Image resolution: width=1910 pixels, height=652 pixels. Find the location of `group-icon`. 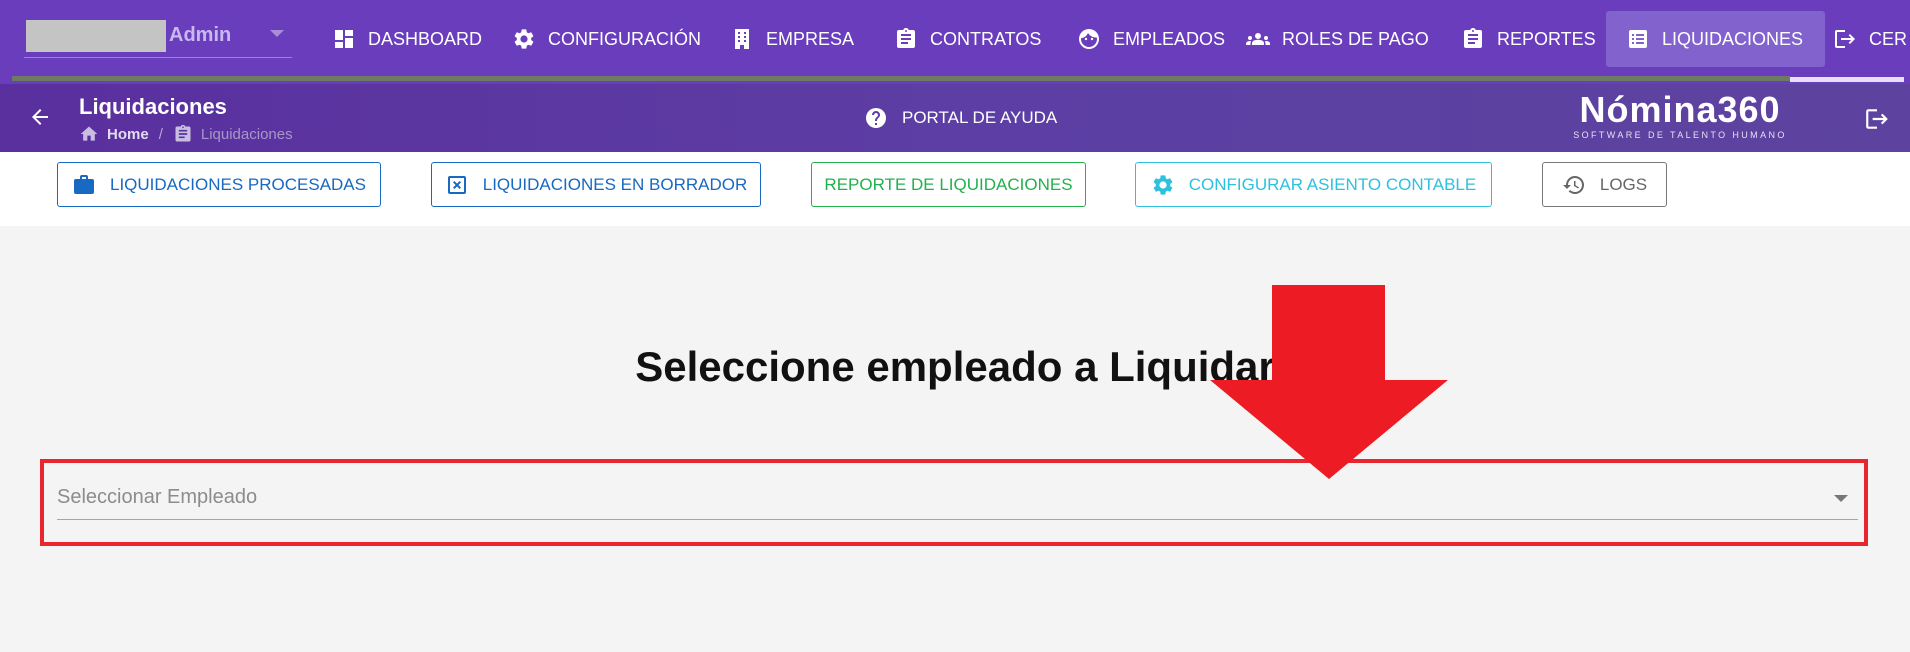

group-icon is located at coordinates (1258, 39).